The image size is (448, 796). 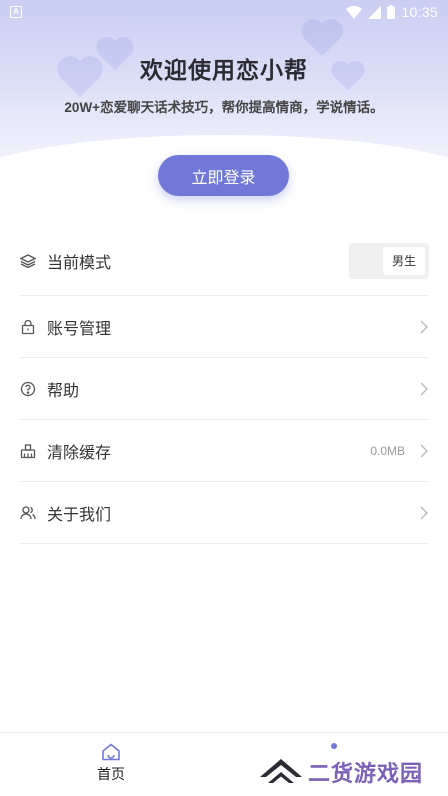 What do you see at coordinates (224, 12) in the screenshot?
I see `status-bar: A 10:35` at bounding box center [224, 12].